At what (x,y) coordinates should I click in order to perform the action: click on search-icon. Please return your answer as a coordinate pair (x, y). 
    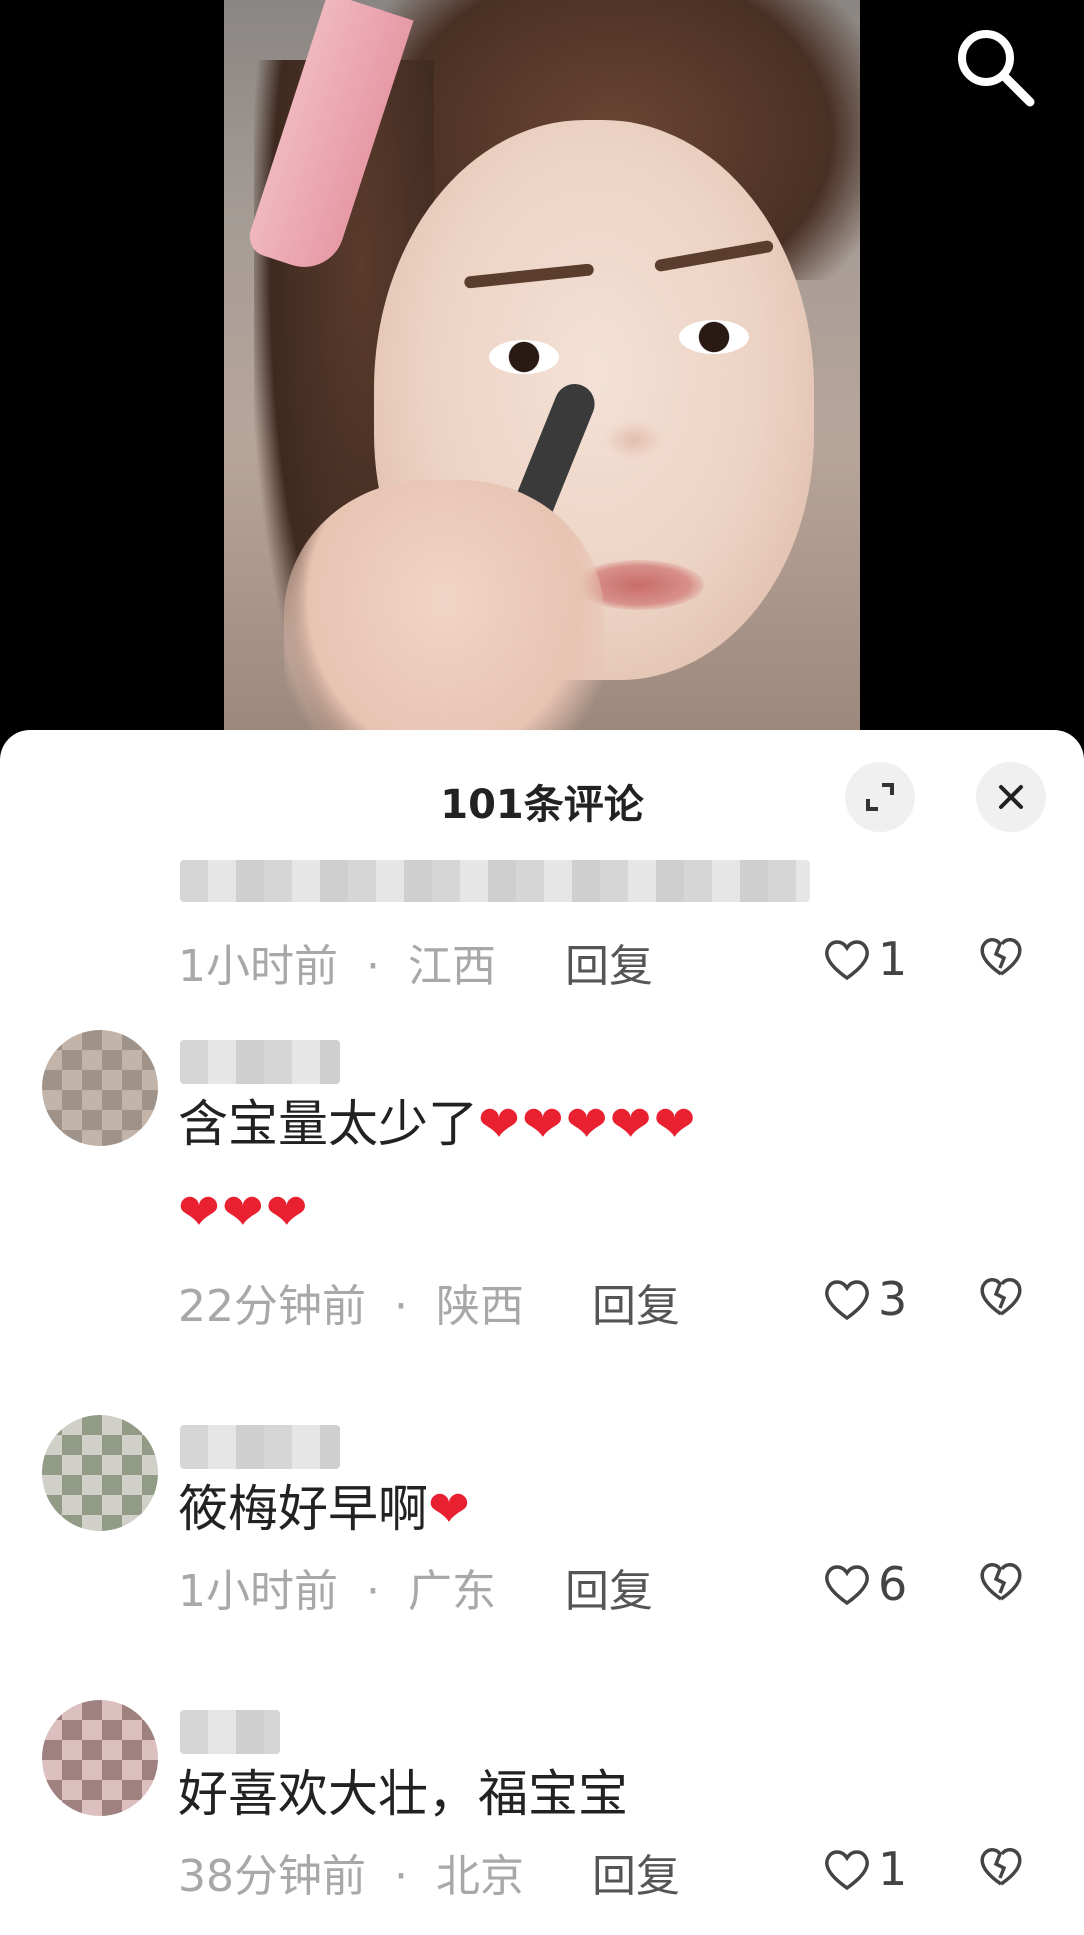
    Looking at the image, I should click on (995, 67).